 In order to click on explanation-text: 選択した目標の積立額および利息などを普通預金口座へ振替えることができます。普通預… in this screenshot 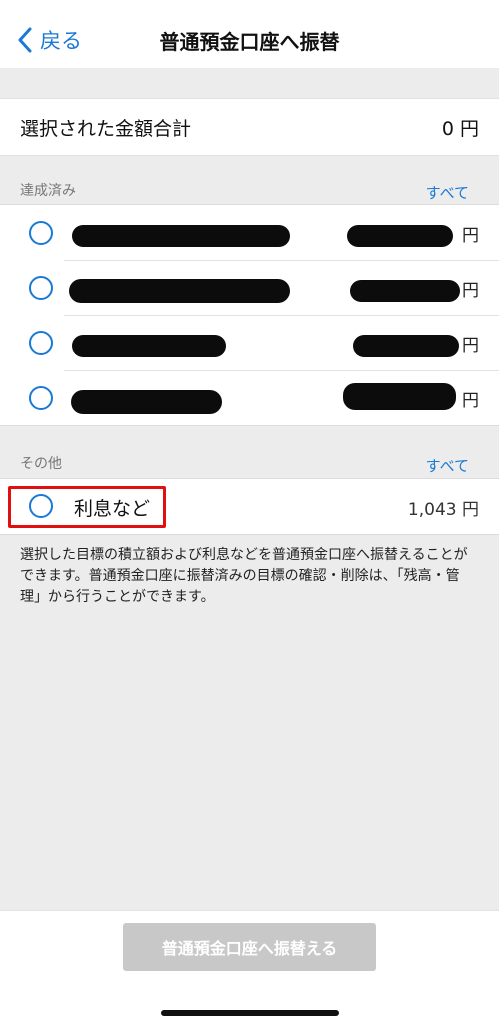, I will do `click(244, 576)`.